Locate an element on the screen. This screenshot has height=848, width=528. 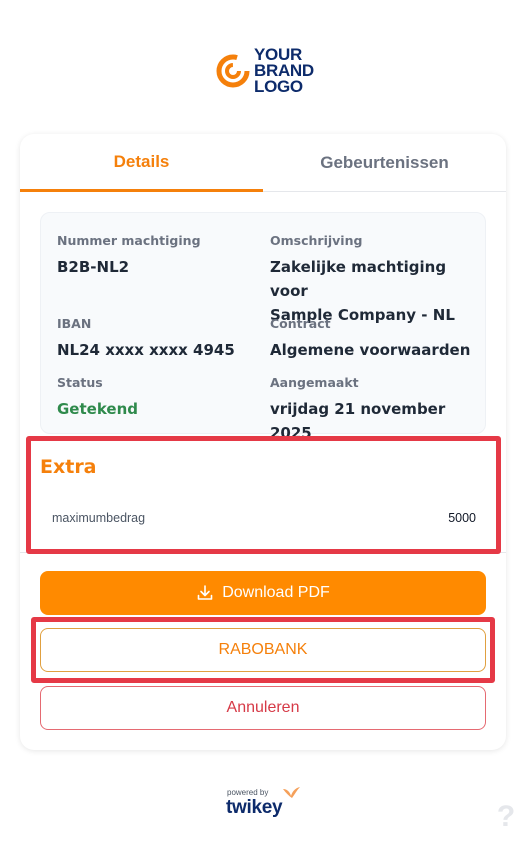
field-label: Aangemaakt is located at coordinates (314, 382).